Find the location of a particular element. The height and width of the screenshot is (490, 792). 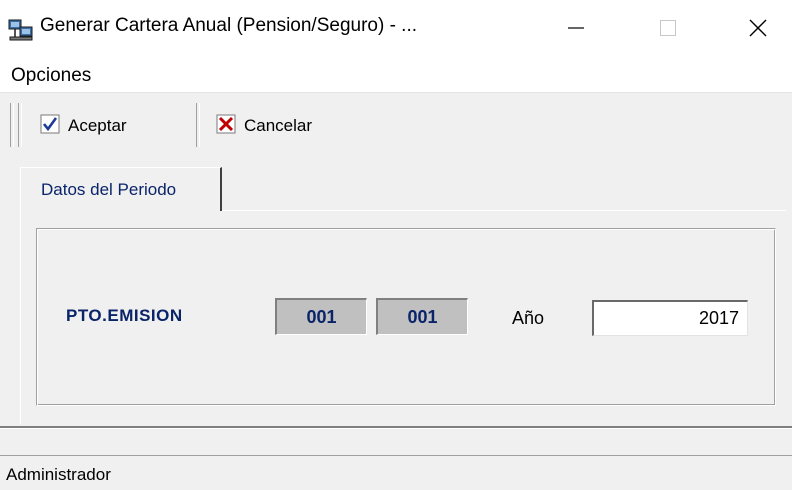

minimize-icon is located at coordinates (576, 30).